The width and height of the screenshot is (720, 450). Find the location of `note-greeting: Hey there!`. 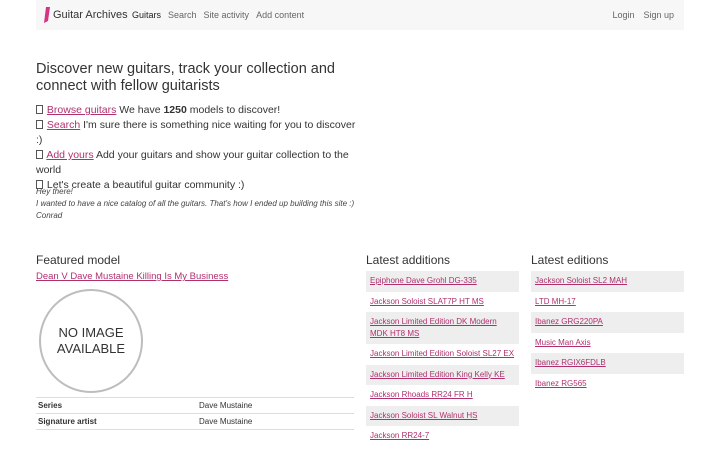

note-greeting: Hey there! is located at coordinates (54, 191).